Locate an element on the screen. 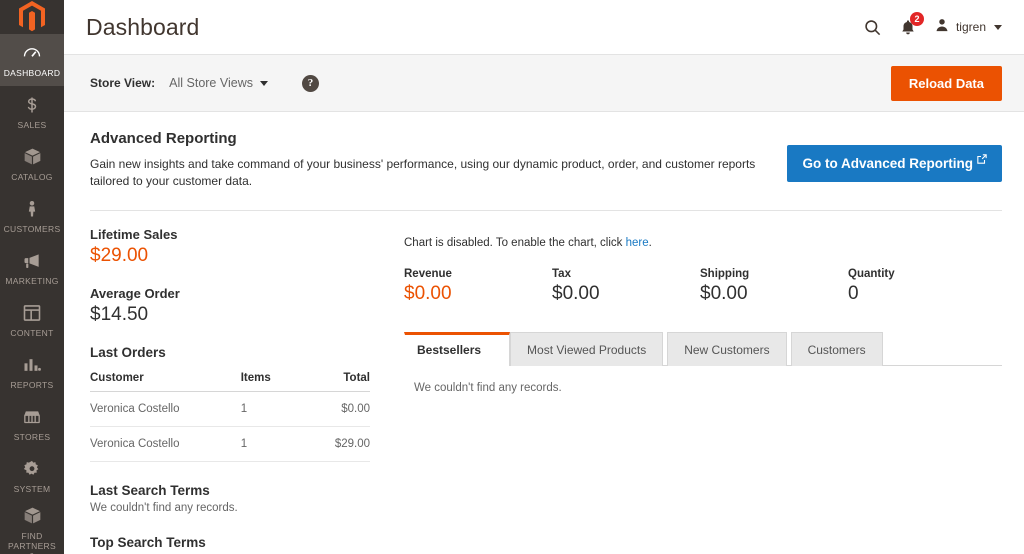  average-order-block: Average Order $14.50 is located at coordinates (230, 306).